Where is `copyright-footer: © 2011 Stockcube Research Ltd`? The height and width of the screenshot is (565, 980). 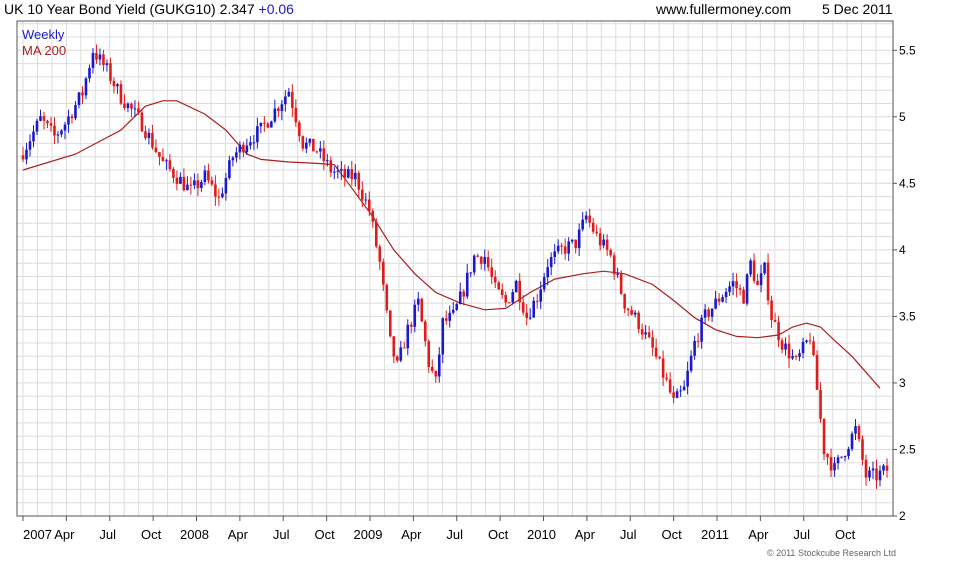 copyright-footer: © 2011 Stockcube Research Ltd is located at coordinates (831, 553).